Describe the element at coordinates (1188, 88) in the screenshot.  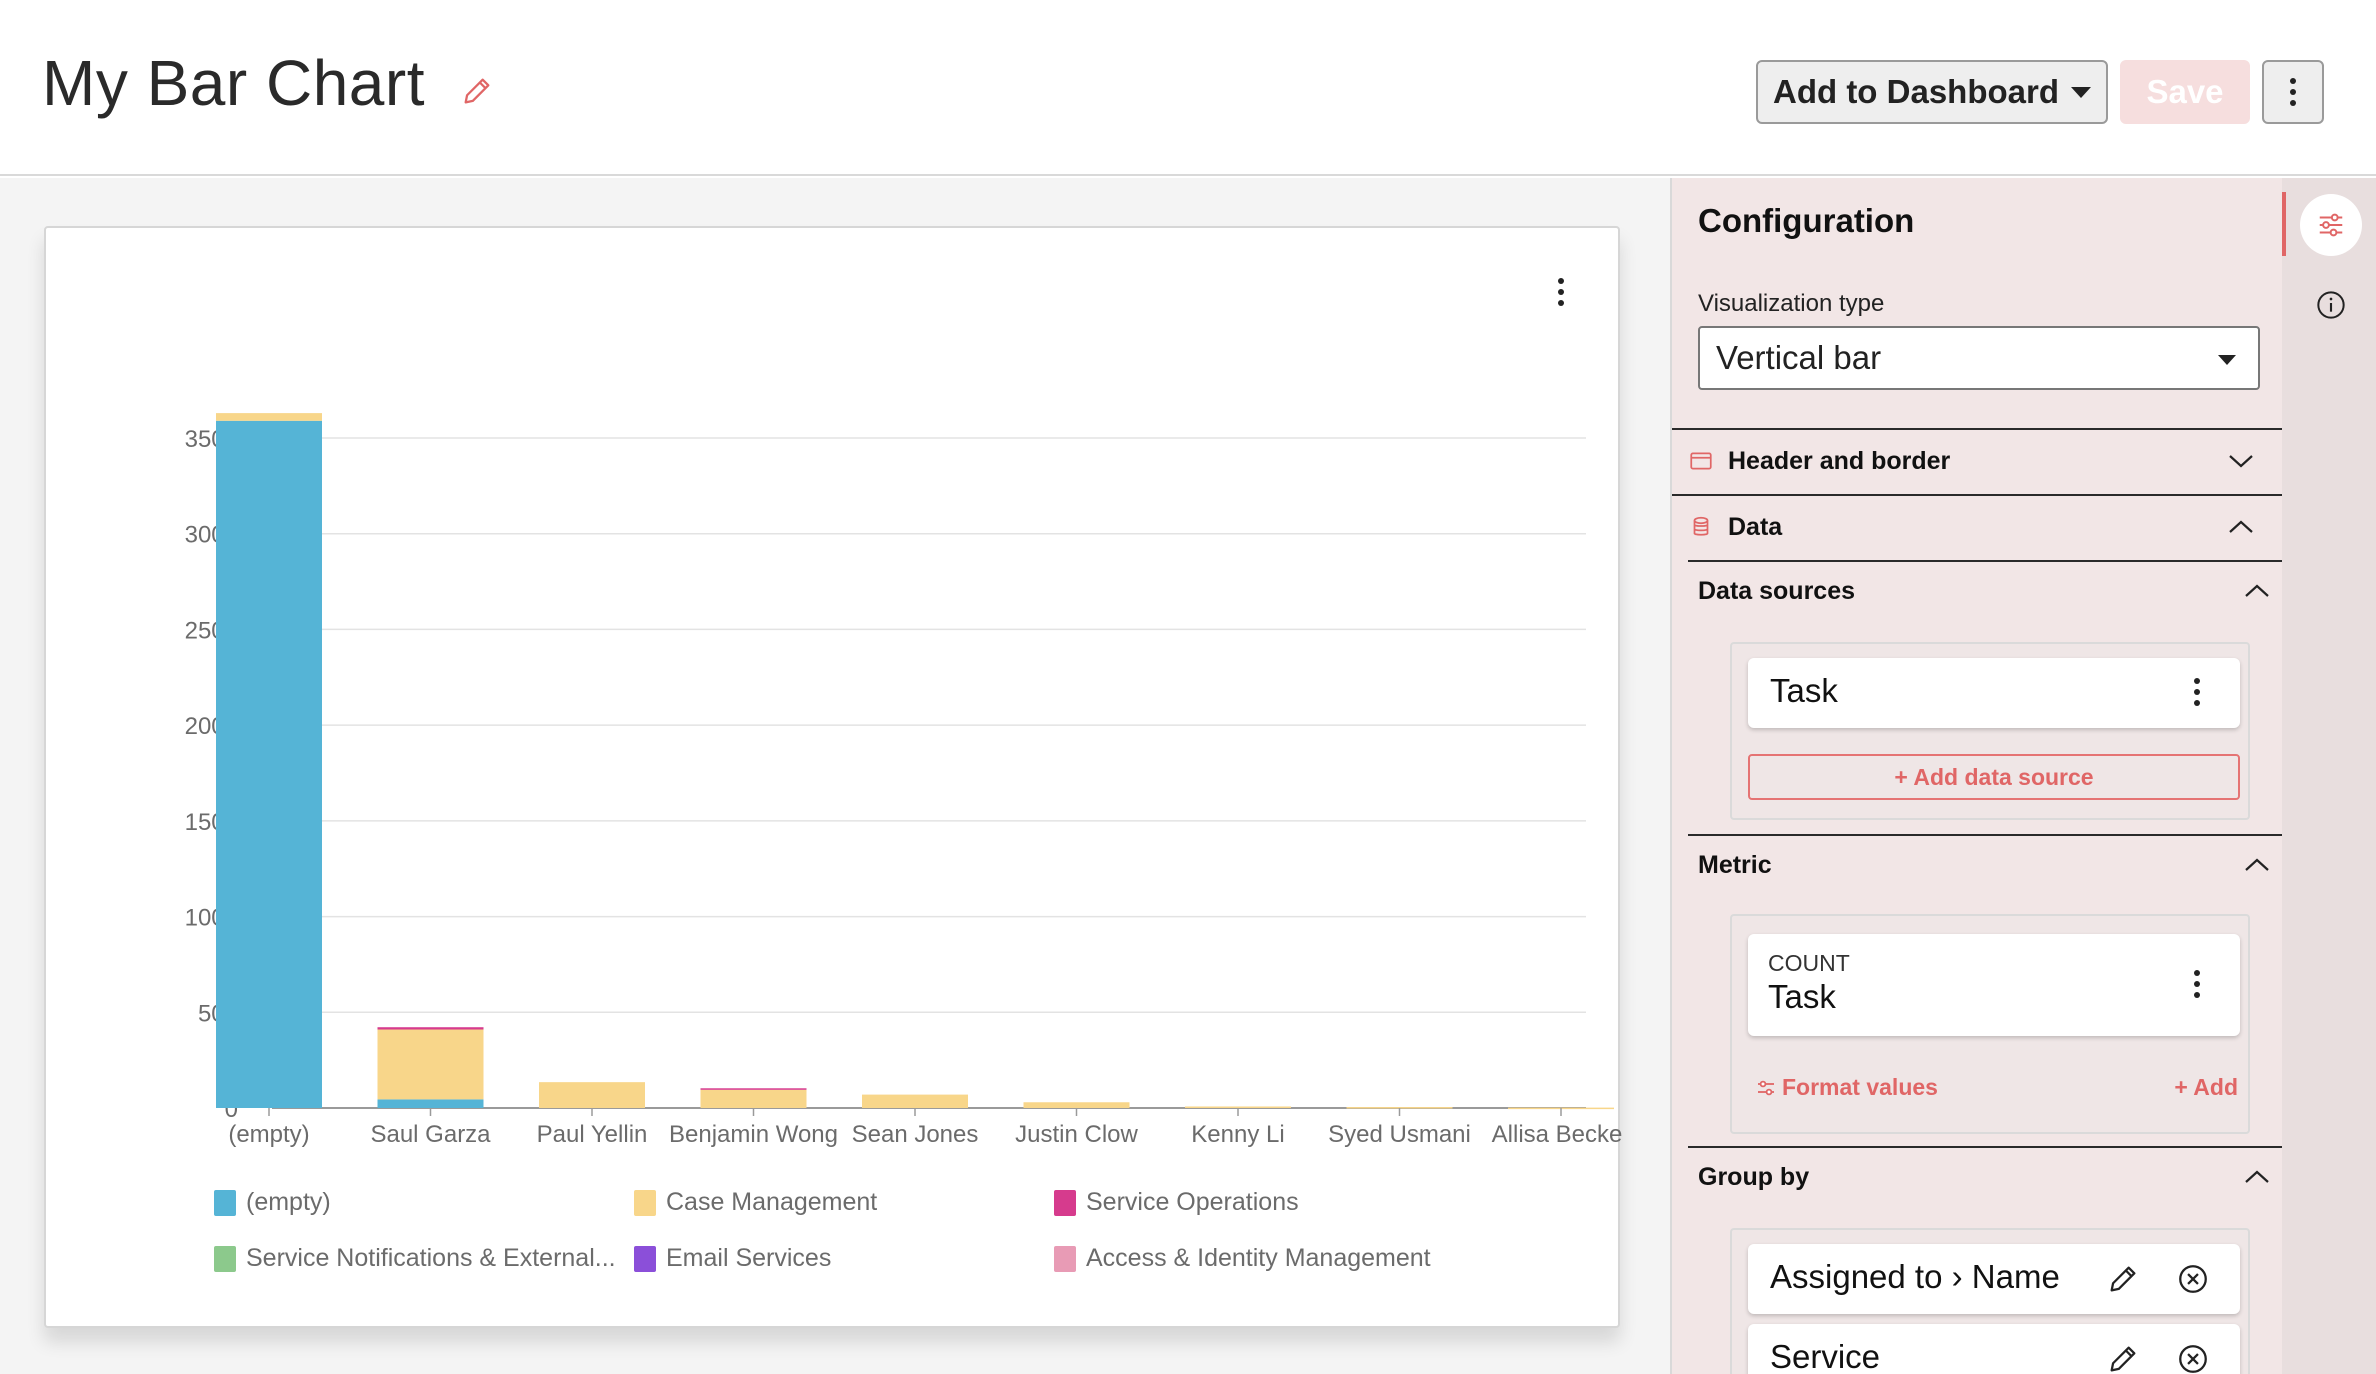
I see `top-bar: My Bar Chart Add to Dashboard Save` at that location.